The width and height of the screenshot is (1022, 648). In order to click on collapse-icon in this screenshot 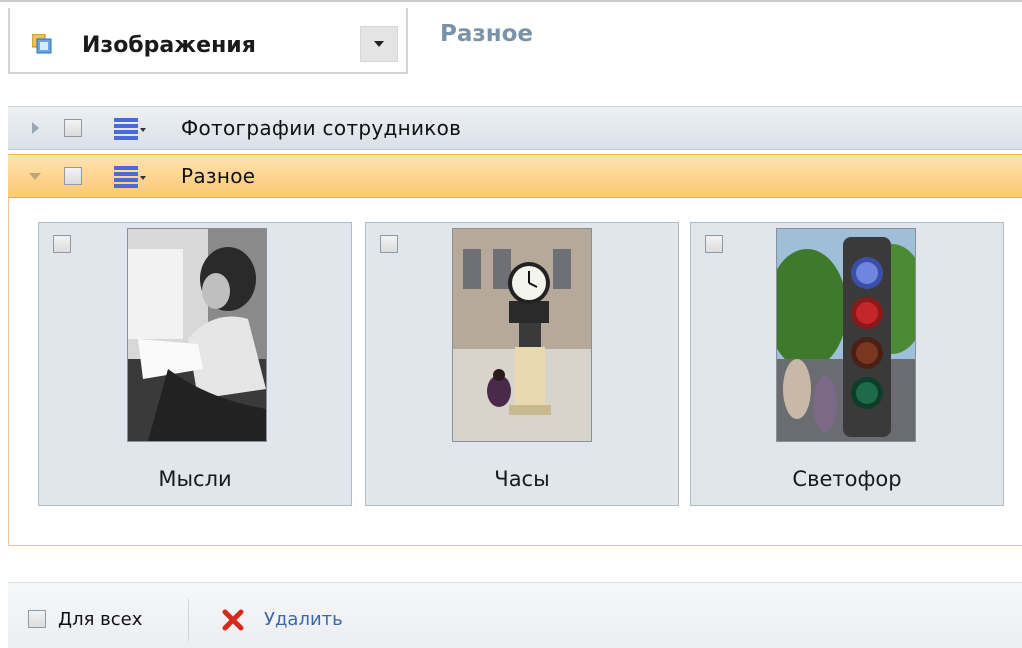, I will do `click(35, 176)`.